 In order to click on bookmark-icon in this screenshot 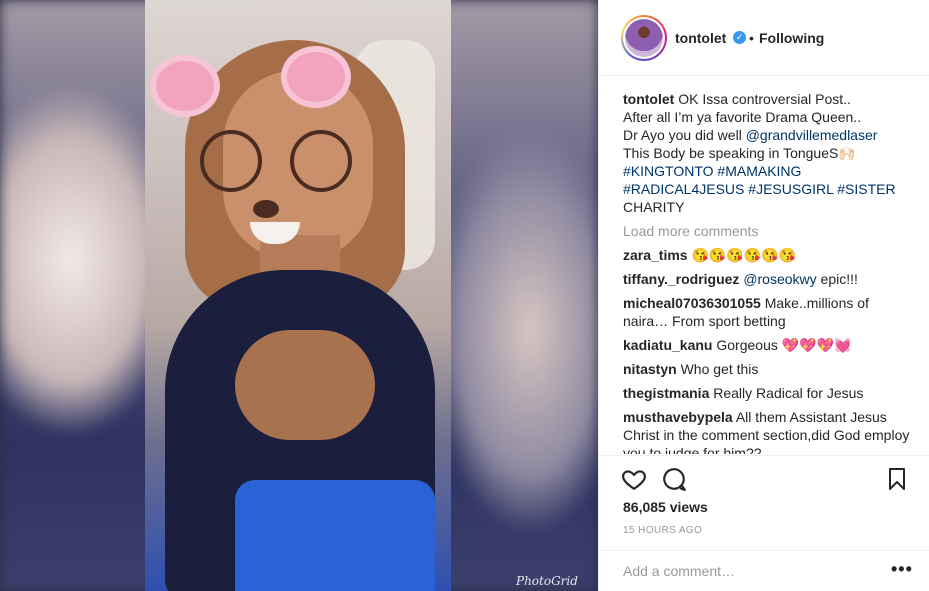, I will do `click(899, 480)`.